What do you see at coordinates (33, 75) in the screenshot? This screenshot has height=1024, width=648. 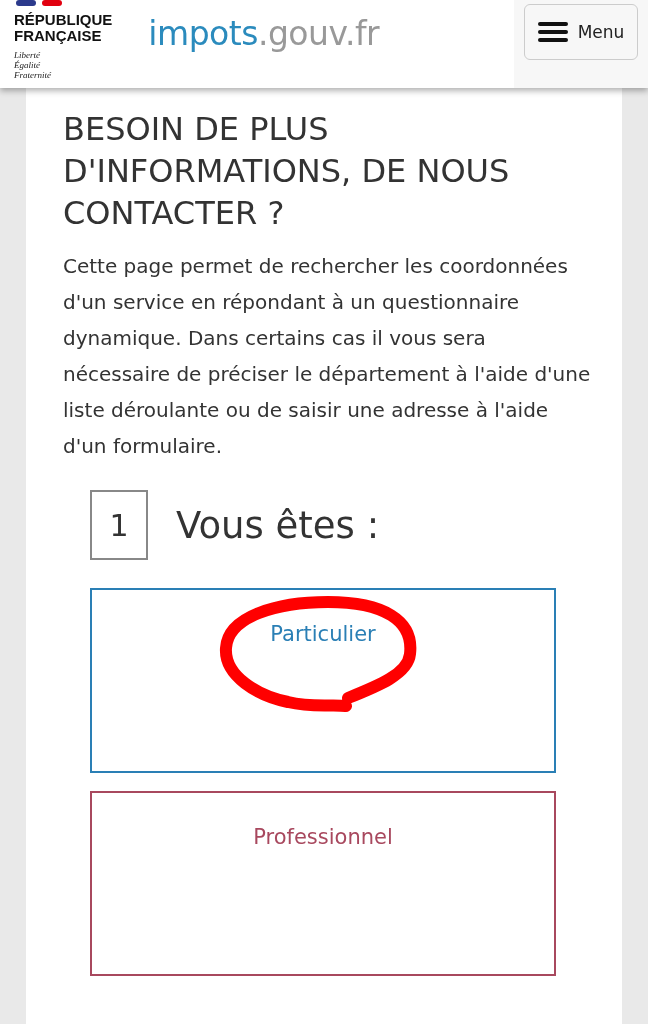 I see `motto-line: Fraternité` at bounding box center [33, 75].